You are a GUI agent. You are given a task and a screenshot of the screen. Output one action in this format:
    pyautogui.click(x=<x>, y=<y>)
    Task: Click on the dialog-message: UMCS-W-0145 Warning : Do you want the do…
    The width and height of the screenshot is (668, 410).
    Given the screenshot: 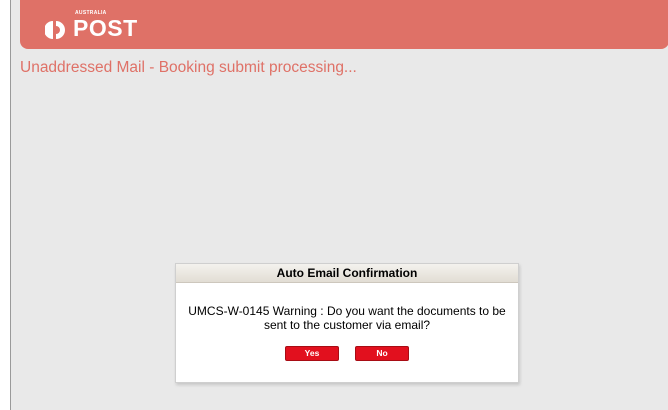 What is the action you would take?
    pyautogui.click(x=347, y=318)
    